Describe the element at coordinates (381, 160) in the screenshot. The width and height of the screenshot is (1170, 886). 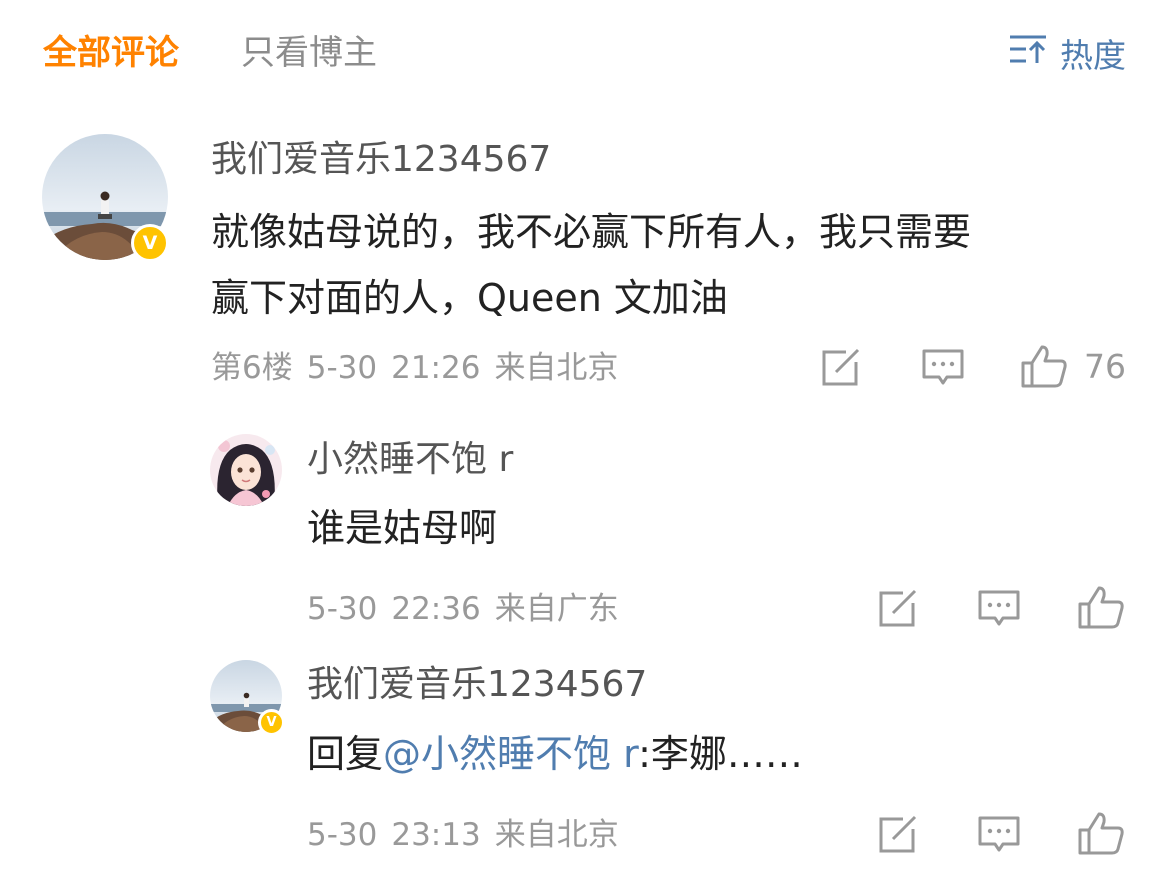
I see `comment-username: 我们爱音乐1234567` at that location.